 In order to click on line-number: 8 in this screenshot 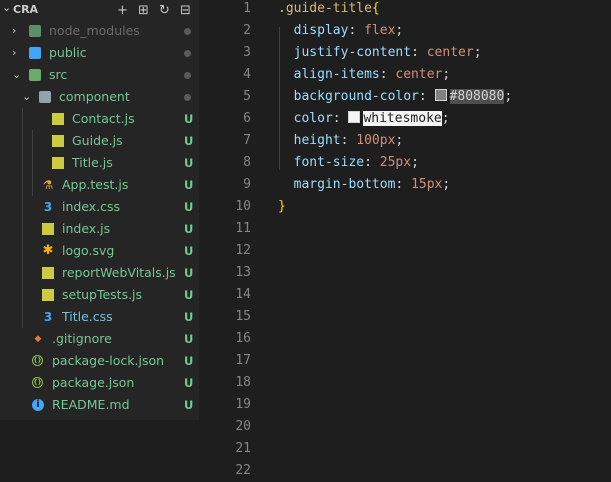, I will do `click(247, 162)`.